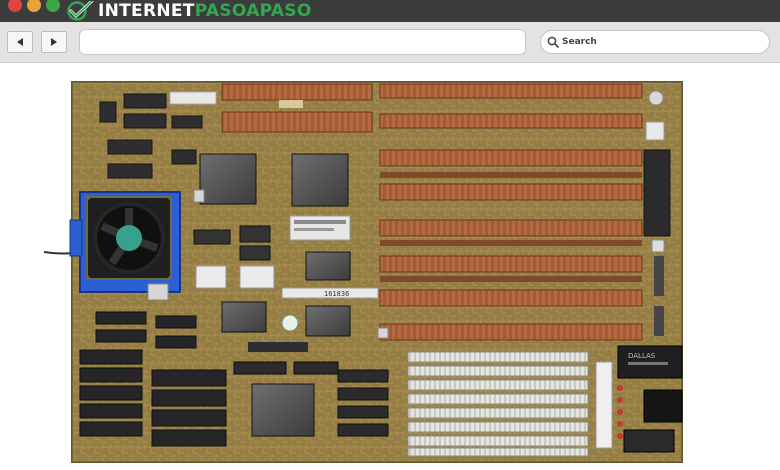 The image size is (780, 470). I want to click on url-input, so click(302, 42).